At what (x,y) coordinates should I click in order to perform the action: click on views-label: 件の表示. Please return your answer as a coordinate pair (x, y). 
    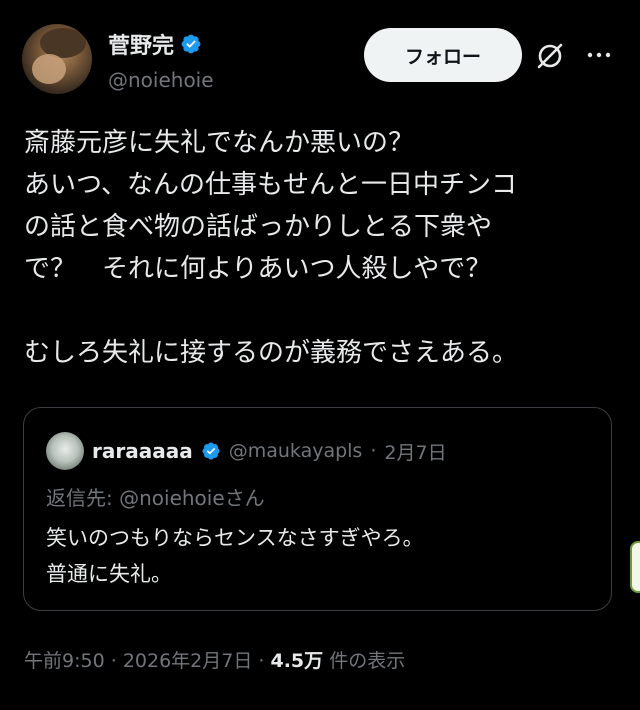
    Looking at the image, I should click on (367, 661).